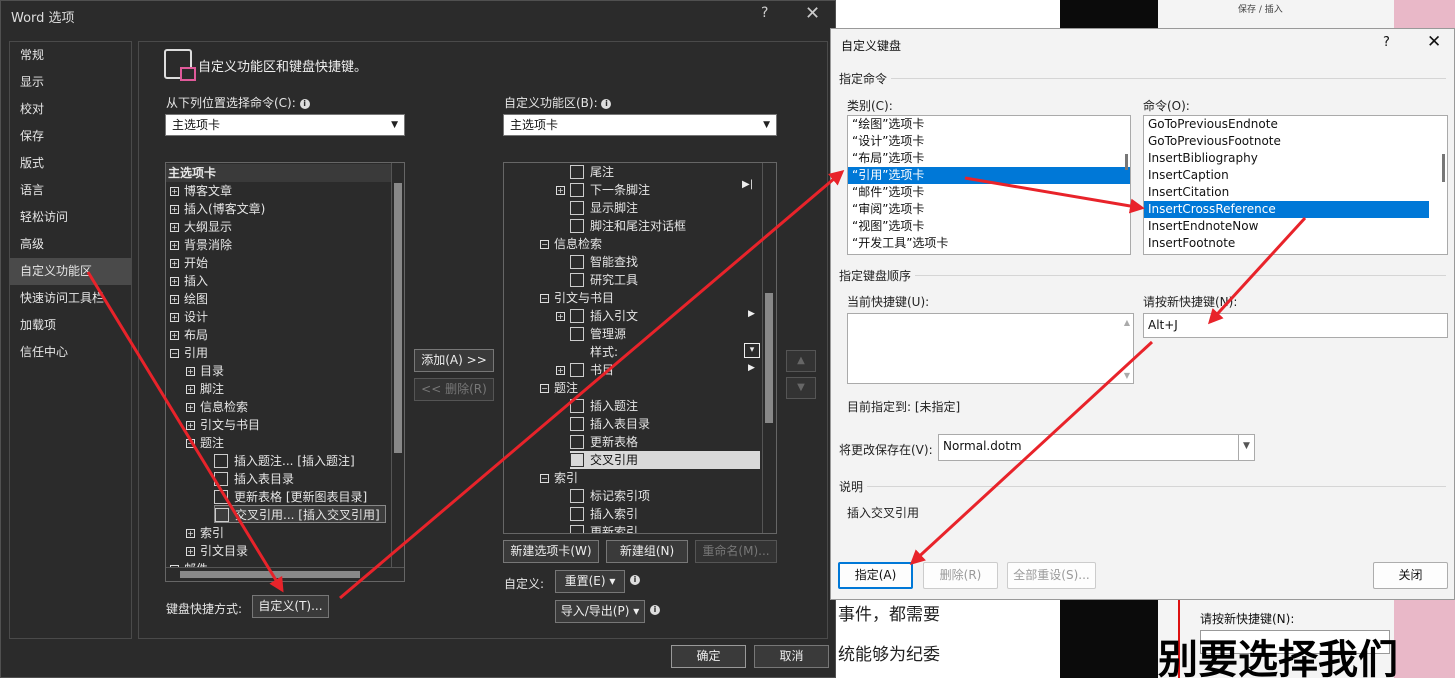 The height and width of the screenshot is (678, 1455). Describe the element at coordinates (70, 298) in the screenshot. I see `nav-item-quick-access: 快速访问工具栏` at that location.